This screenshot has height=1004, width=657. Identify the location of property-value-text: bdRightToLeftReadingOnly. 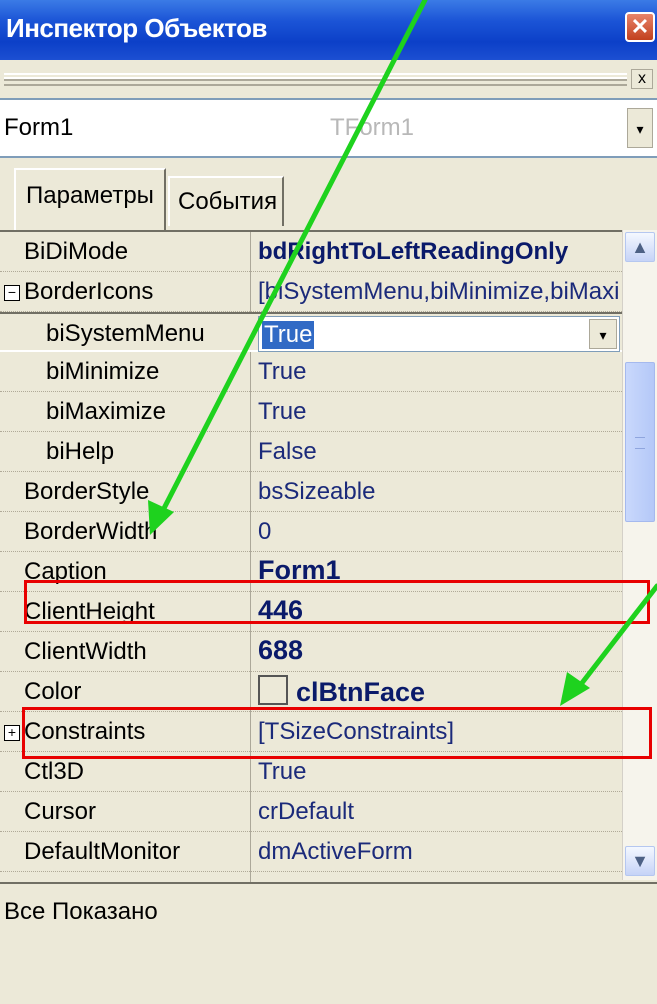
(413, 251).